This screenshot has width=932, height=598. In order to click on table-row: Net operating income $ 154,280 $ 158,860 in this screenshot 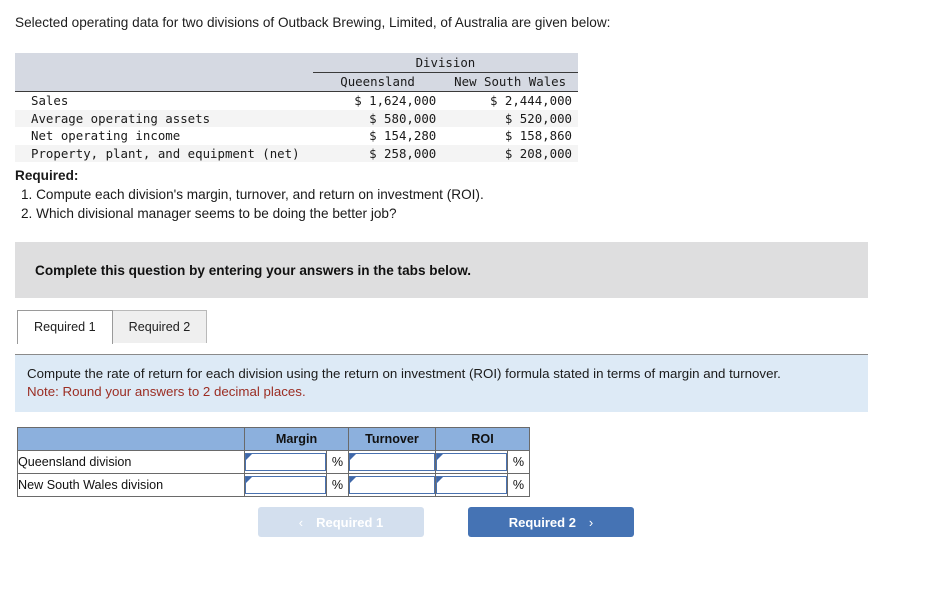, I will do `click(296, 136)`.